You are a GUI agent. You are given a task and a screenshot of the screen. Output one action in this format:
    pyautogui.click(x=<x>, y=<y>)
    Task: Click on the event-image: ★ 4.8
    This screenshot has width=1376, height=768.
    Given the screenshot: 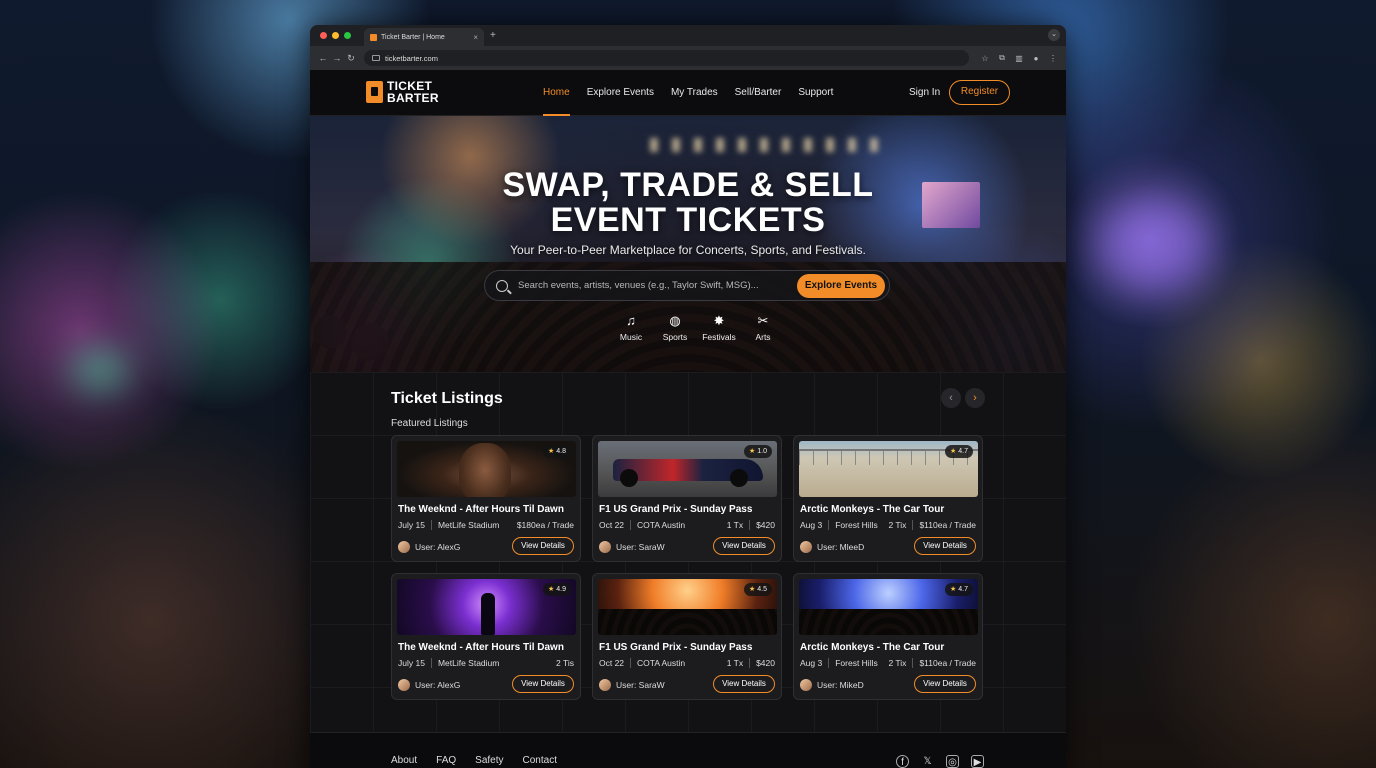 What is the action you would take?
    pyautogui.click(x=486, y=469)
    